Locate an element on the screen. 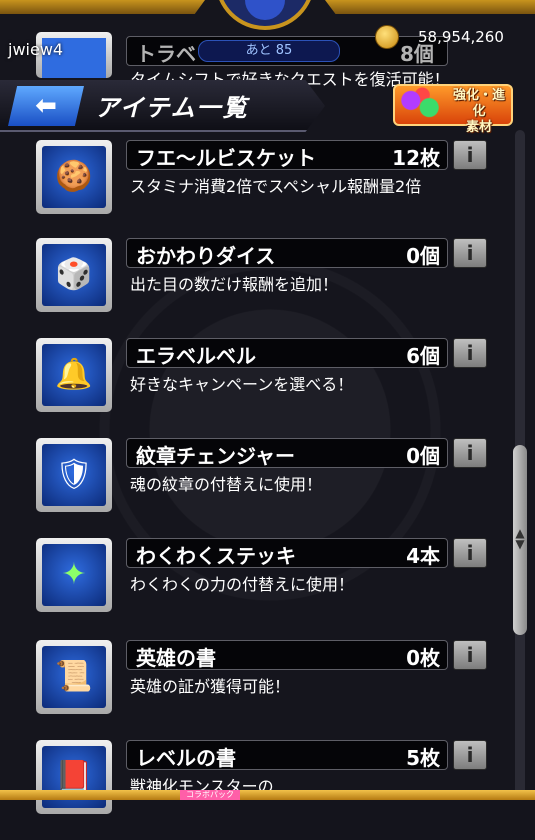  collab-pack-tab: コラボパック is located at coordinates (210, 795).